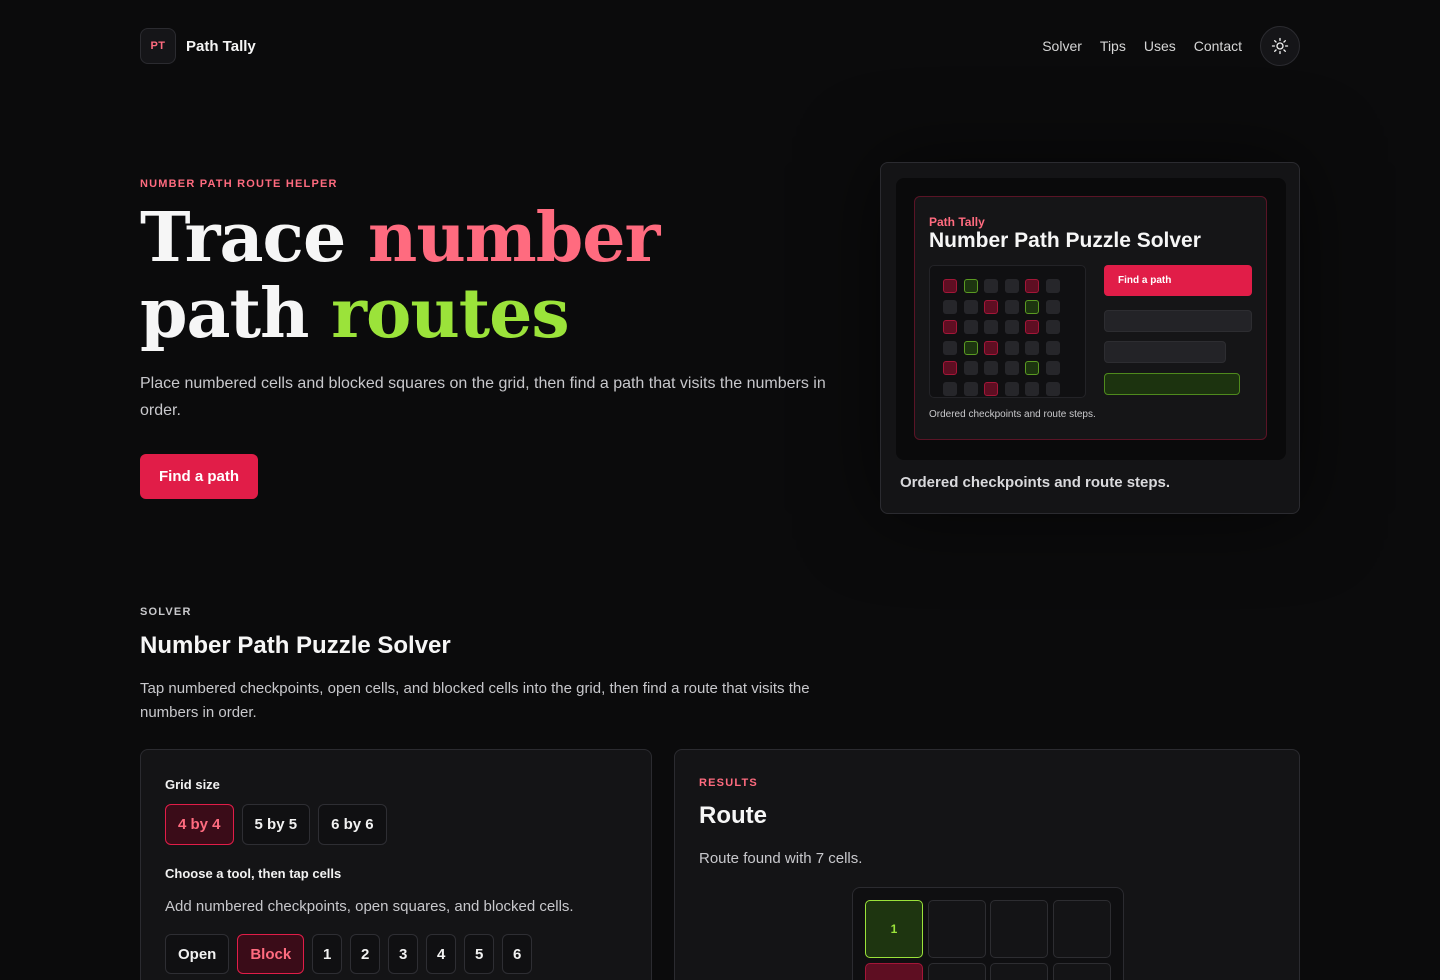 This screenshot has width=1440, height=980. Describe the element at coordinates (781, 858) in the screenshot. I see `results-status: Route found with 7 cells.` at that location.